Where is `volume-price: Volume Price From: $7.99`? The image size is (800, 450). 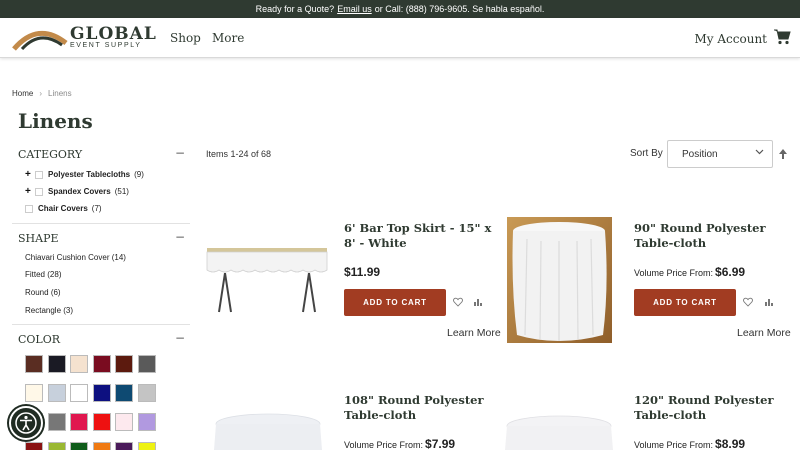
volume-price: Volume Price From: $7.99 is located at coordinates (399, 443).